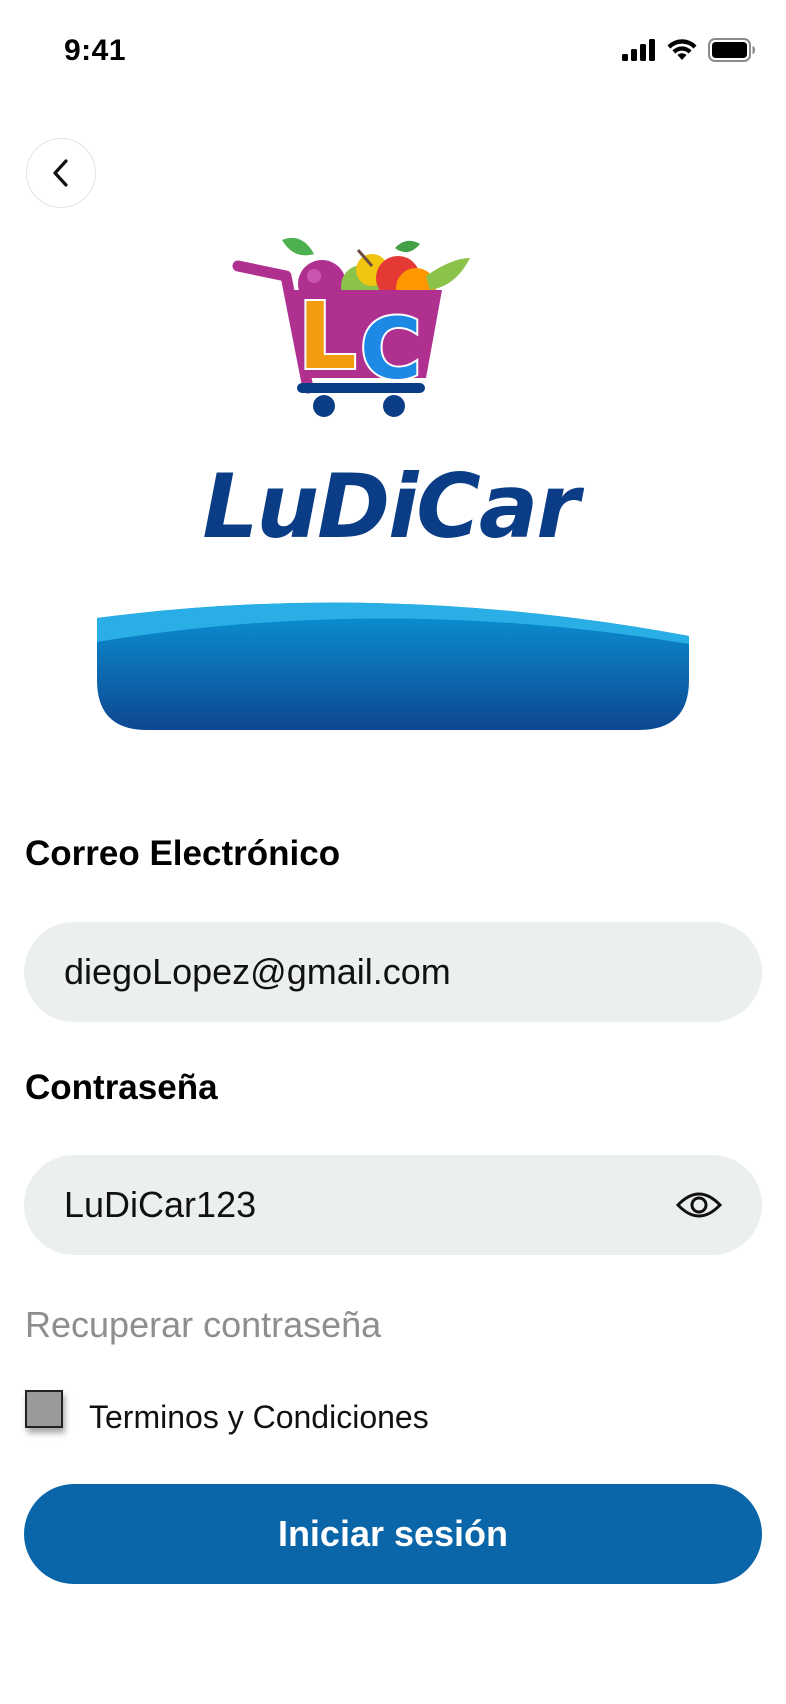 The width and height of the screenshot is (786, 1704). What do you see at coordinates (183, 853) in the screenshot?
I see `email-label: Correo Electrónico` at bounding box center [183, 853].